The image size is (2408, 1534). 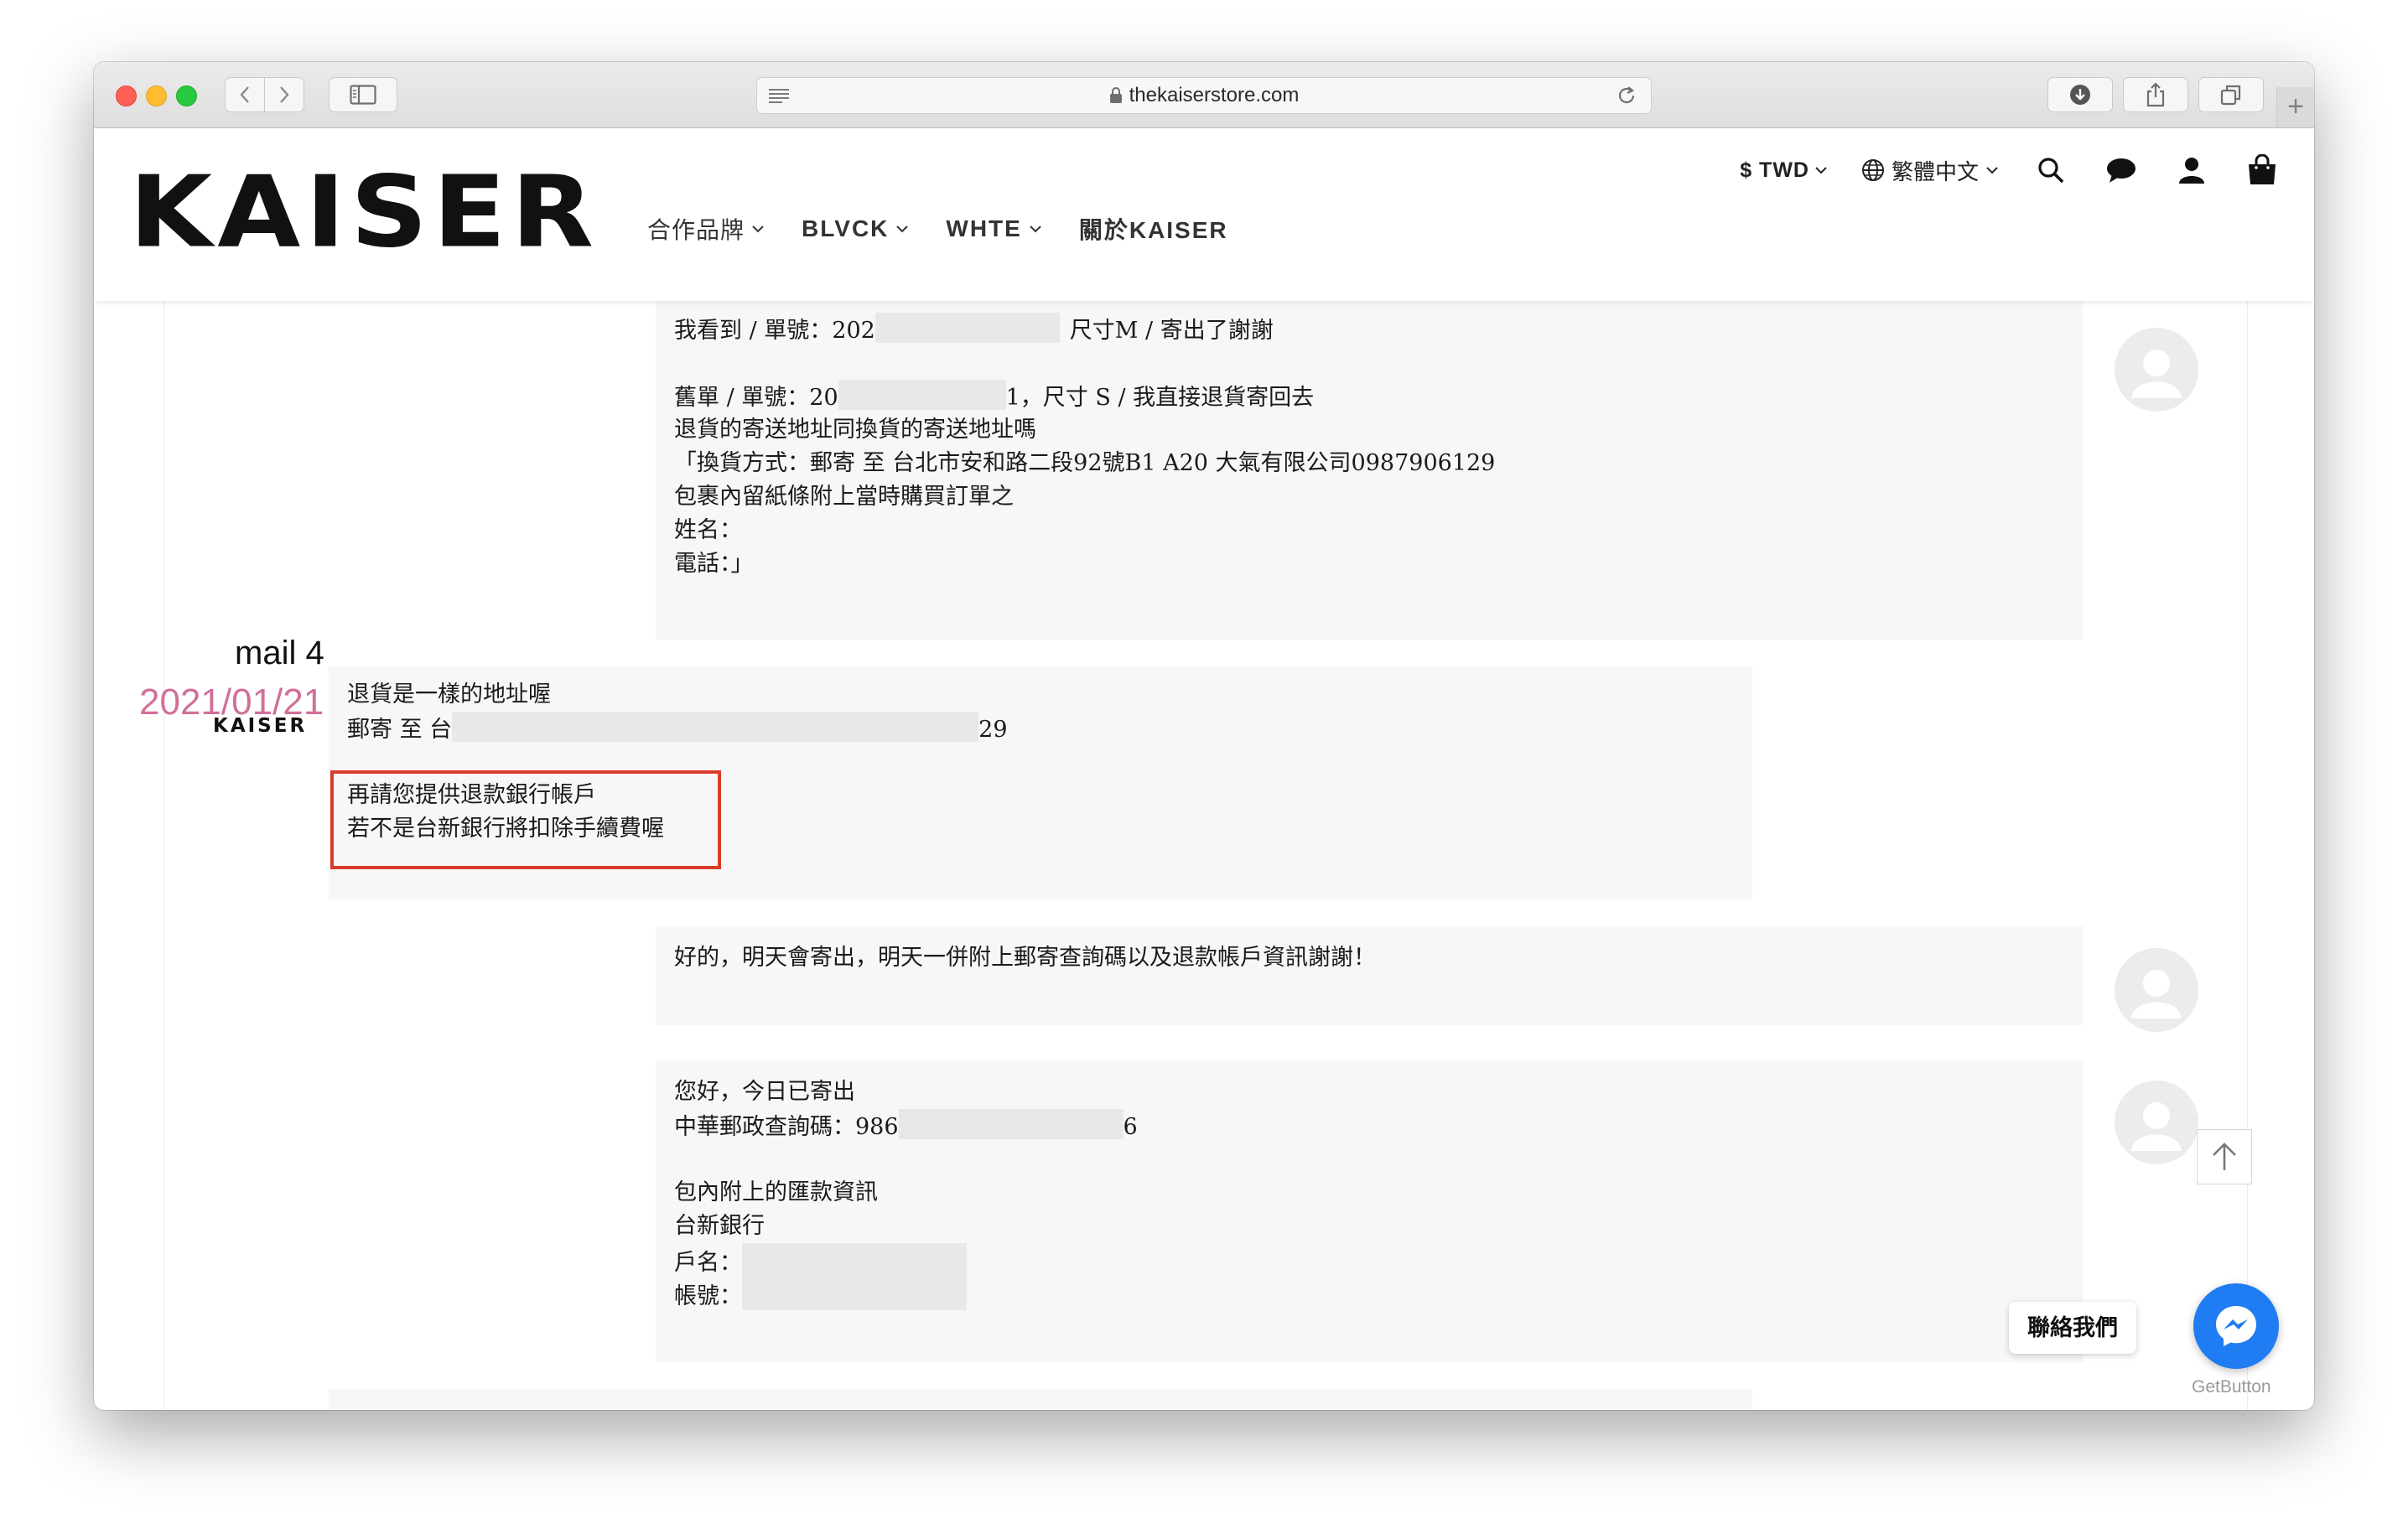 I want to click on minimize-window-button, so click(x=156, y=96).